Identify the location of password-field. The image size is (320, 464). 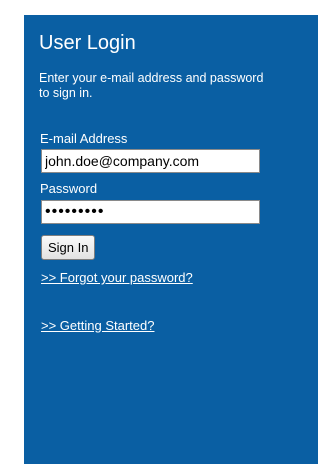
(150, 212).